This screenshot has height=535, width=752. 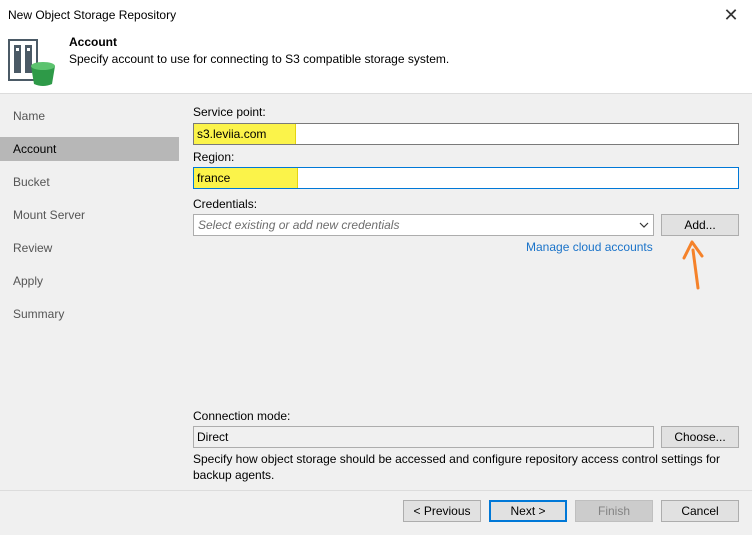 What do you see at coordinates (232, 134) in the screenshot?
I see `service-point-value: s3.leviia.com` at bounding box center [232, 134].